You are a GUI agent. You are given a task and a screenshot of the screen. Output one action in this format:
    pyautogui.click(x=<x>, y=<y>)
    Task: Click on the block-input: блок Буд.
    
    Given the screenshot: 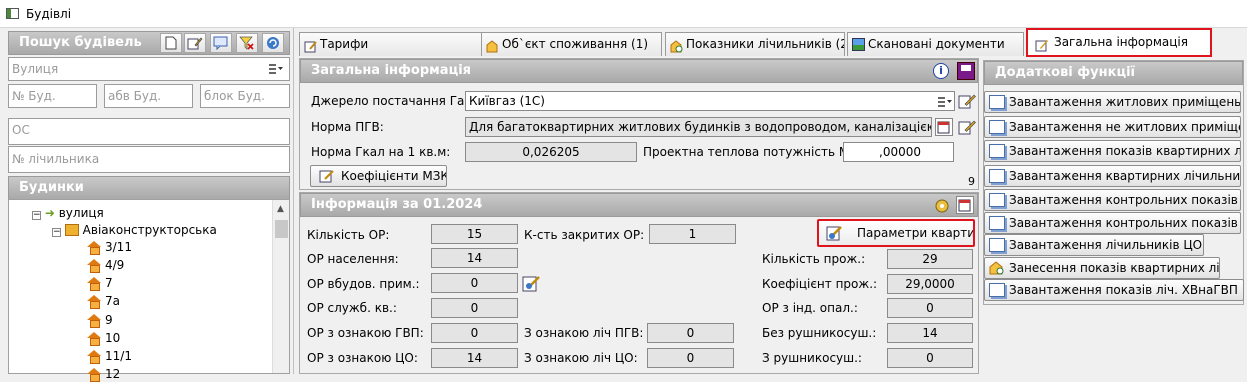 What is the action you would take?
    pyautogui.click(x=245, y=96)
    